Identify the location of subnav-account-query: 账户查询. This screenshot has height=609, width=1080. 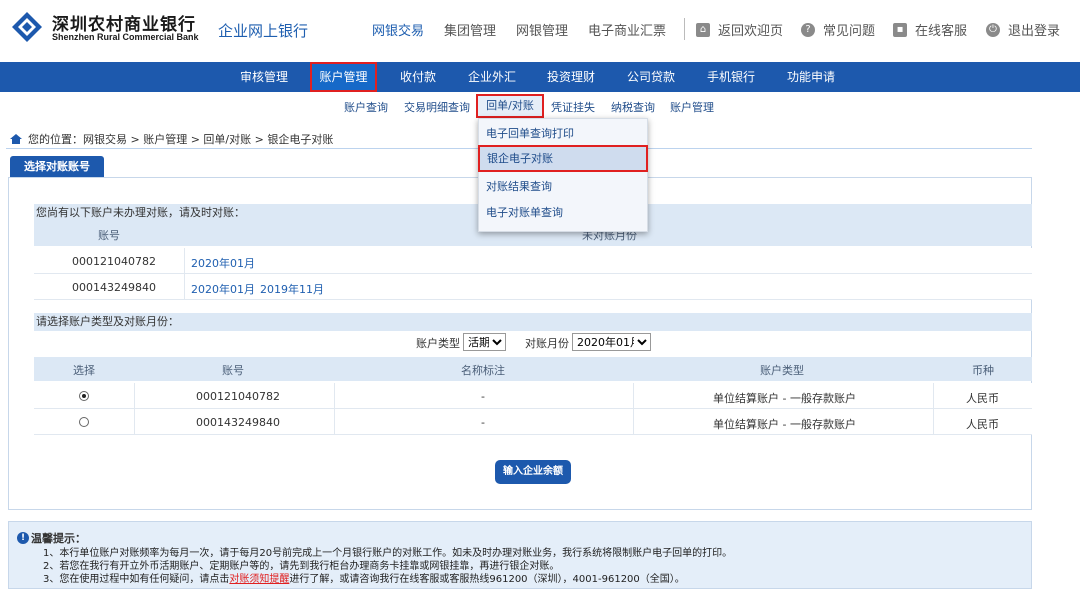
(366, 107).